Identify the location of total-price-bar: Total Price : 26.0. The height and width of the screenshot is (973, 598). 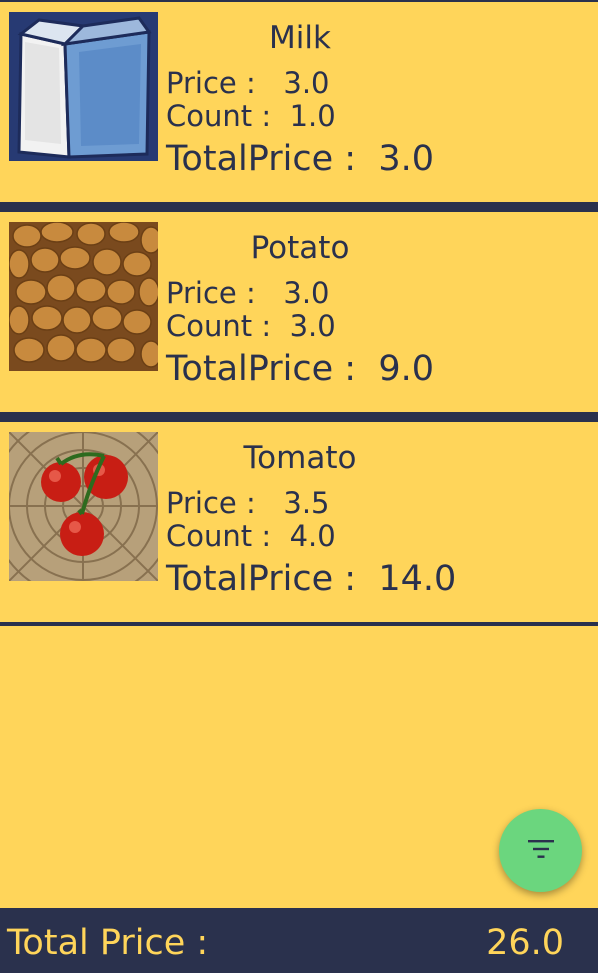
(299, 940).